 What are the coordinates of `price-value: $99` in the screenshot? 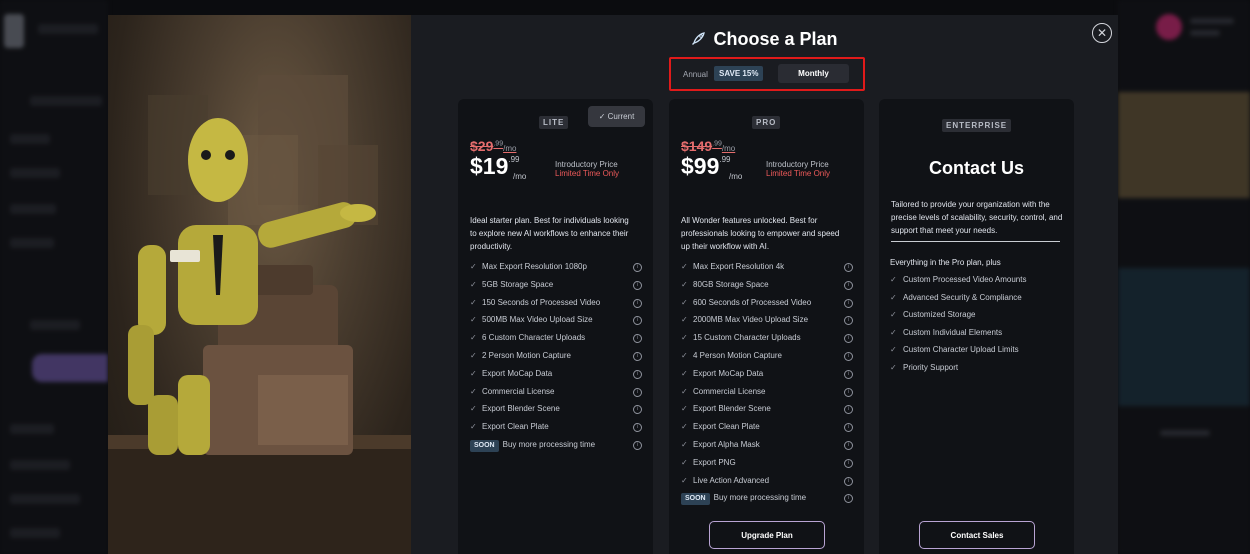 It's located at (700, 166).